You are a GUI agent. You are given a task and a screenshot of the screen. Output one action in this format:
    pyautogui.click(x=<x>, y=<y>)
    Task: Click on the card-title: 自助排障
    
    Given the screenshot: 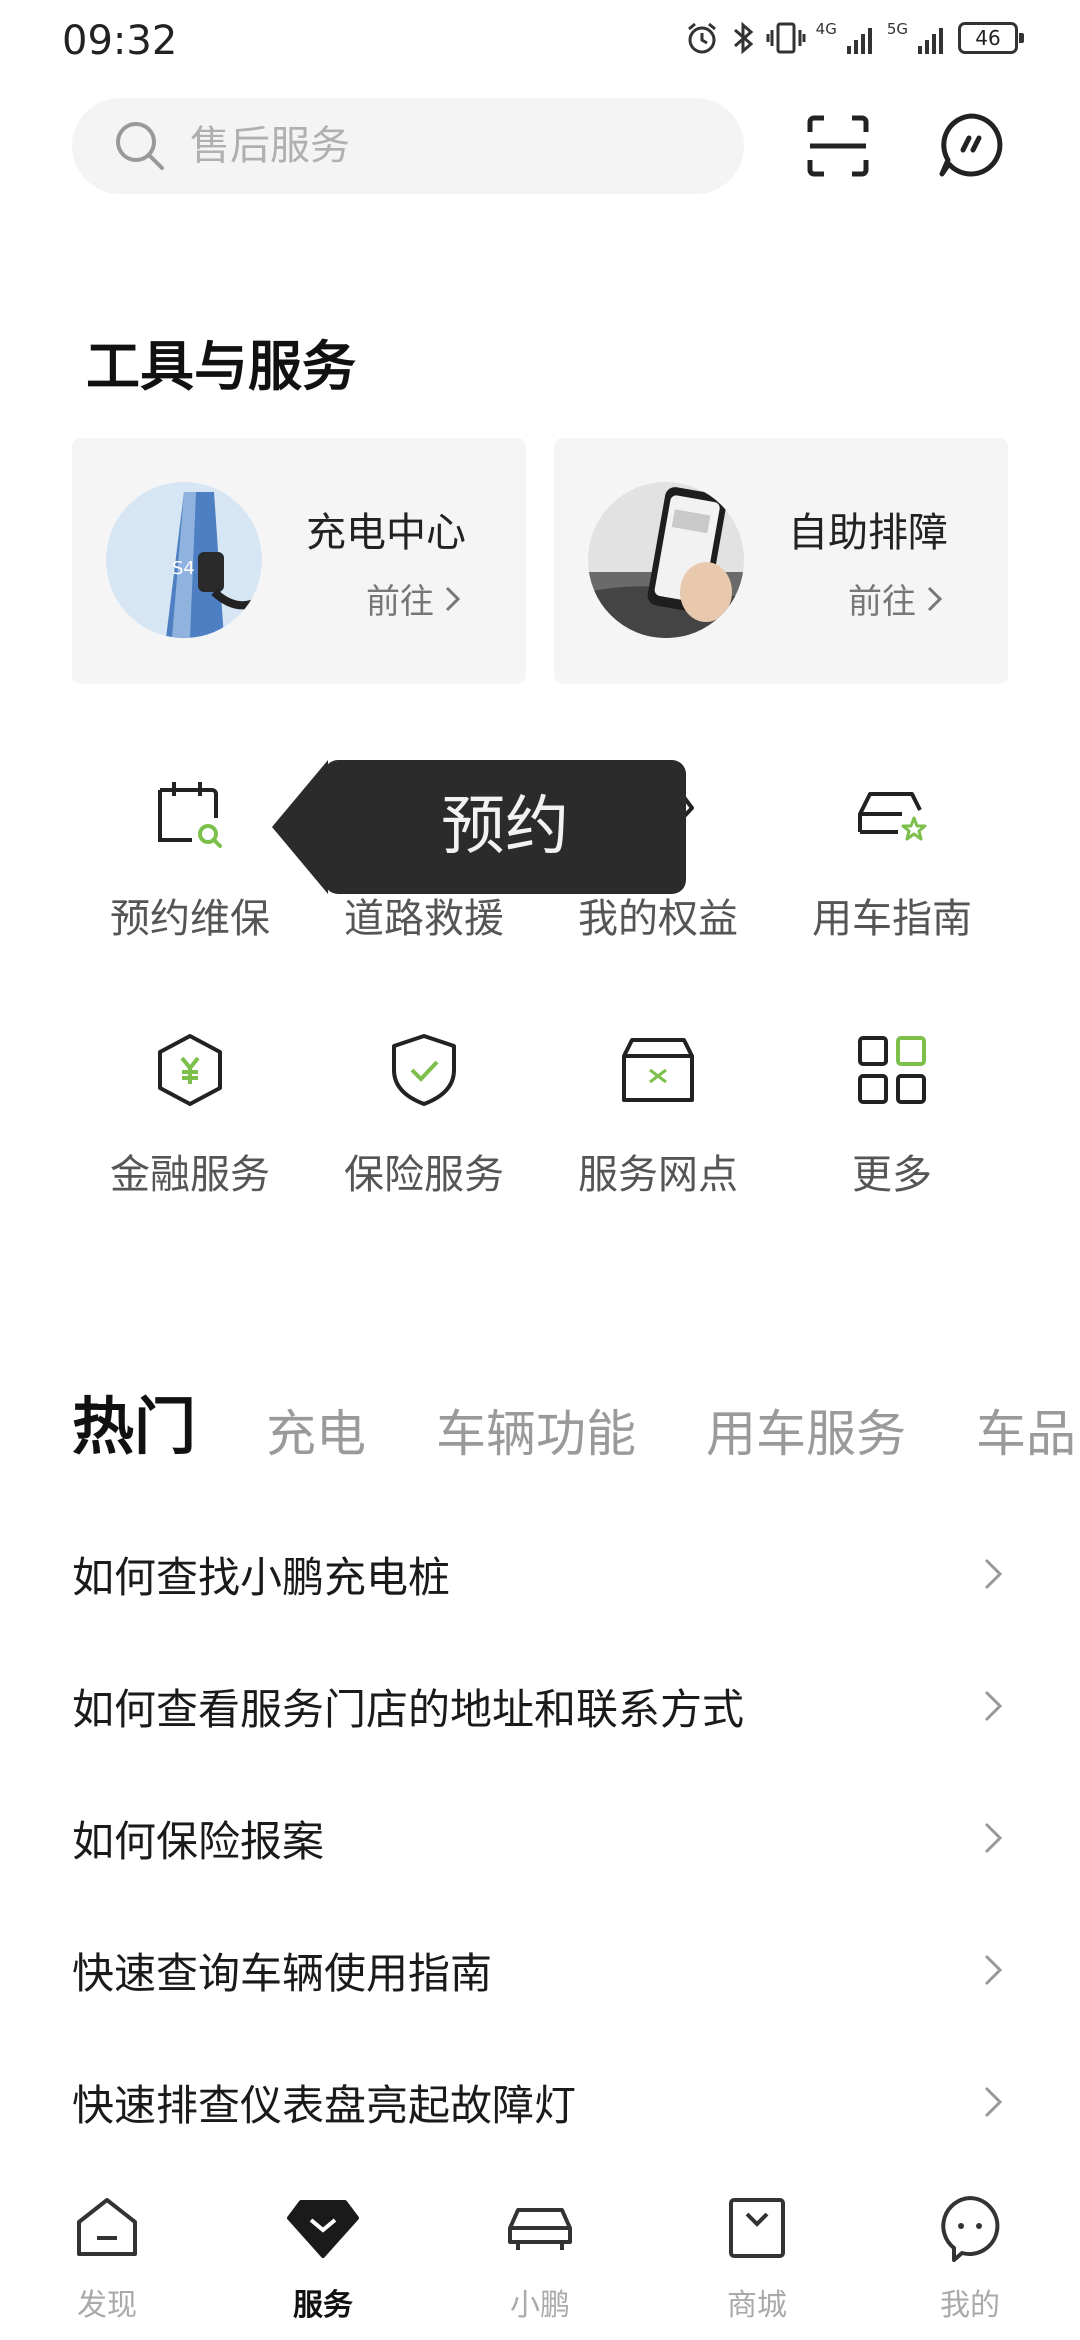 What is the action you would take?
    pyautogui.click(x=868, y=533)
    